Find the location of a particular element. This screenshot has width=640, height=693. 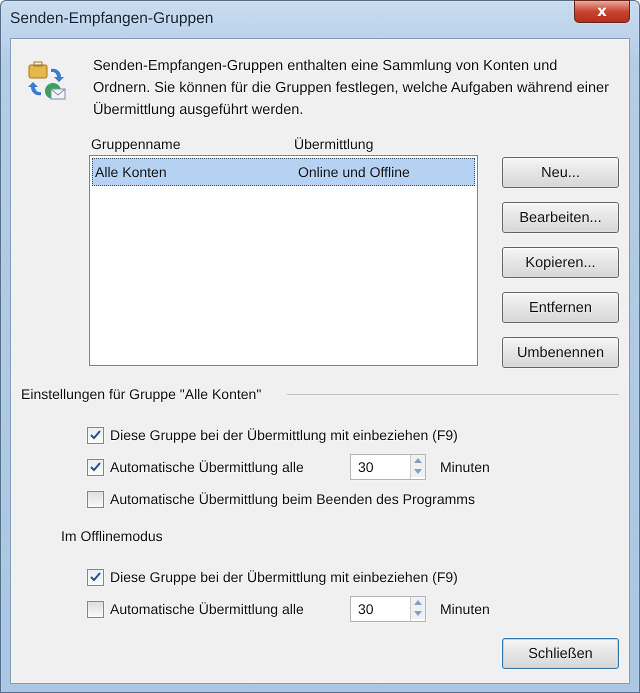

close-button: x is located at coordinates (602, 11).